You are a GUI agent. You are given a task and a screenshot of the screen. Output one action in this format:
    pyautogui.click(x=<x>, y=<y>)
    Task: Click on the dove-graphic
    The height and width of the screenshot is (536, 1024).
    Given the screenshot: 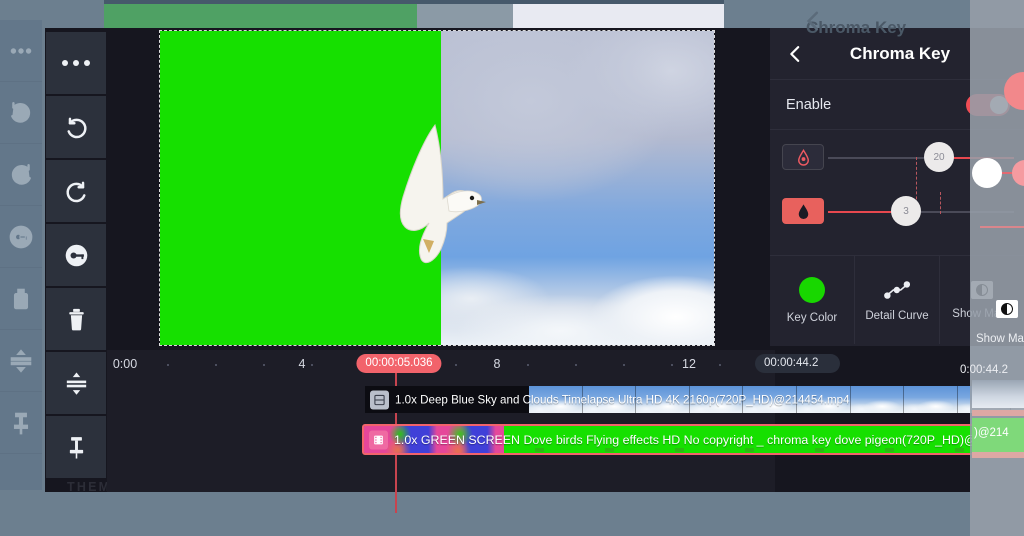 What is the action you would take?
    pyautogui.click(x=442, y=193)
    